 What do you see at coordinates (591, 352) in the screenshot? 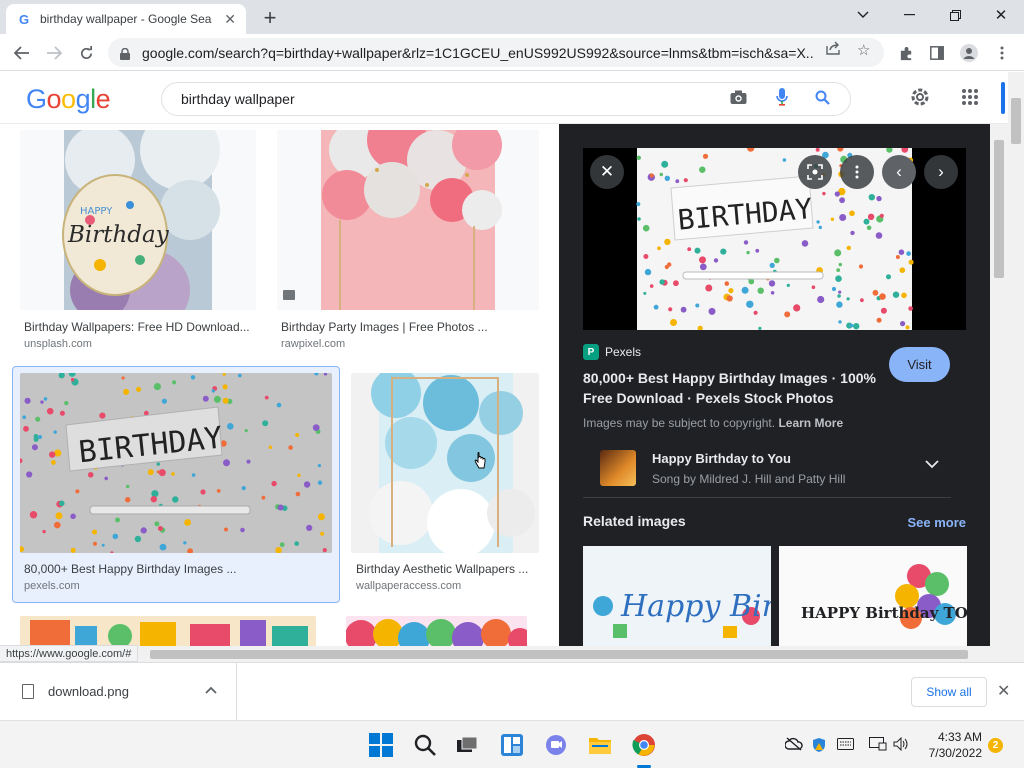
I see `pexels-icon: P` at bounding box center [591, 352].